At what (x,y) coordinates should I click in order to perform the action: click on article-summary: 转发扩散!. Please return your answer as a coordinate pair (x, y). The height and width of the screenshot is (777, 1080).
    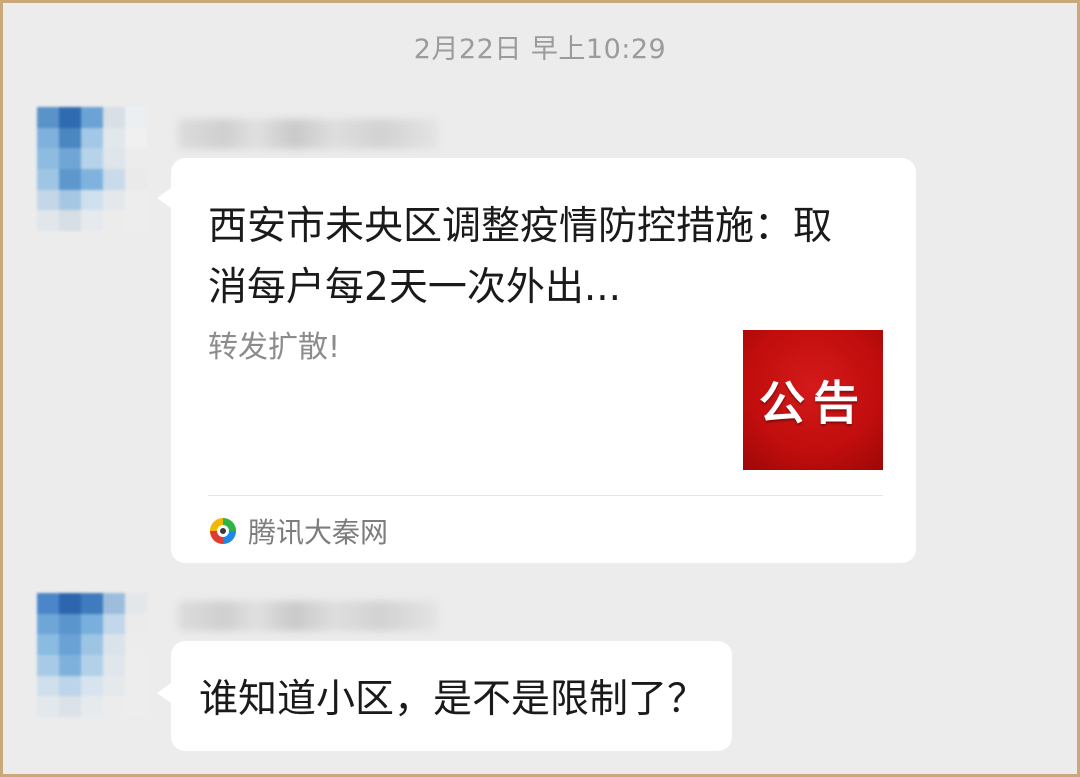
    Looking at the image, I should click on (274, 347).